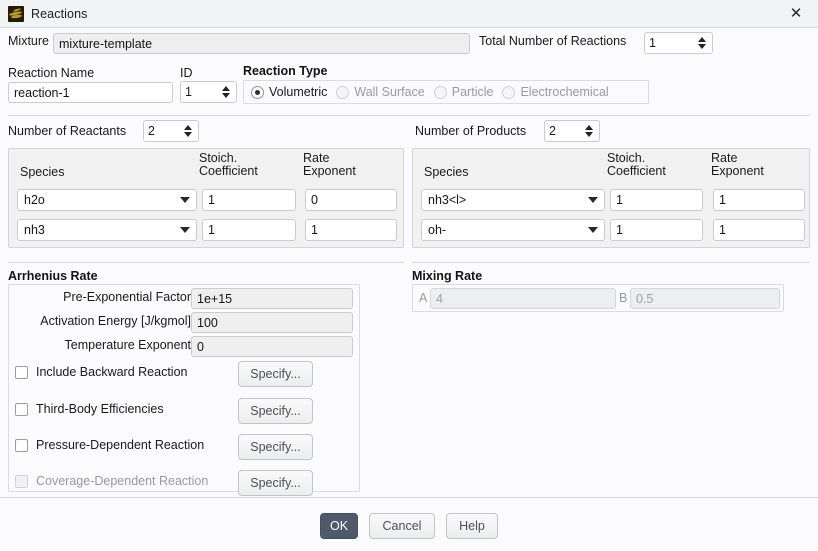  I want to click on reactants-header-rate-line2: Exponent, so click(329, 171).